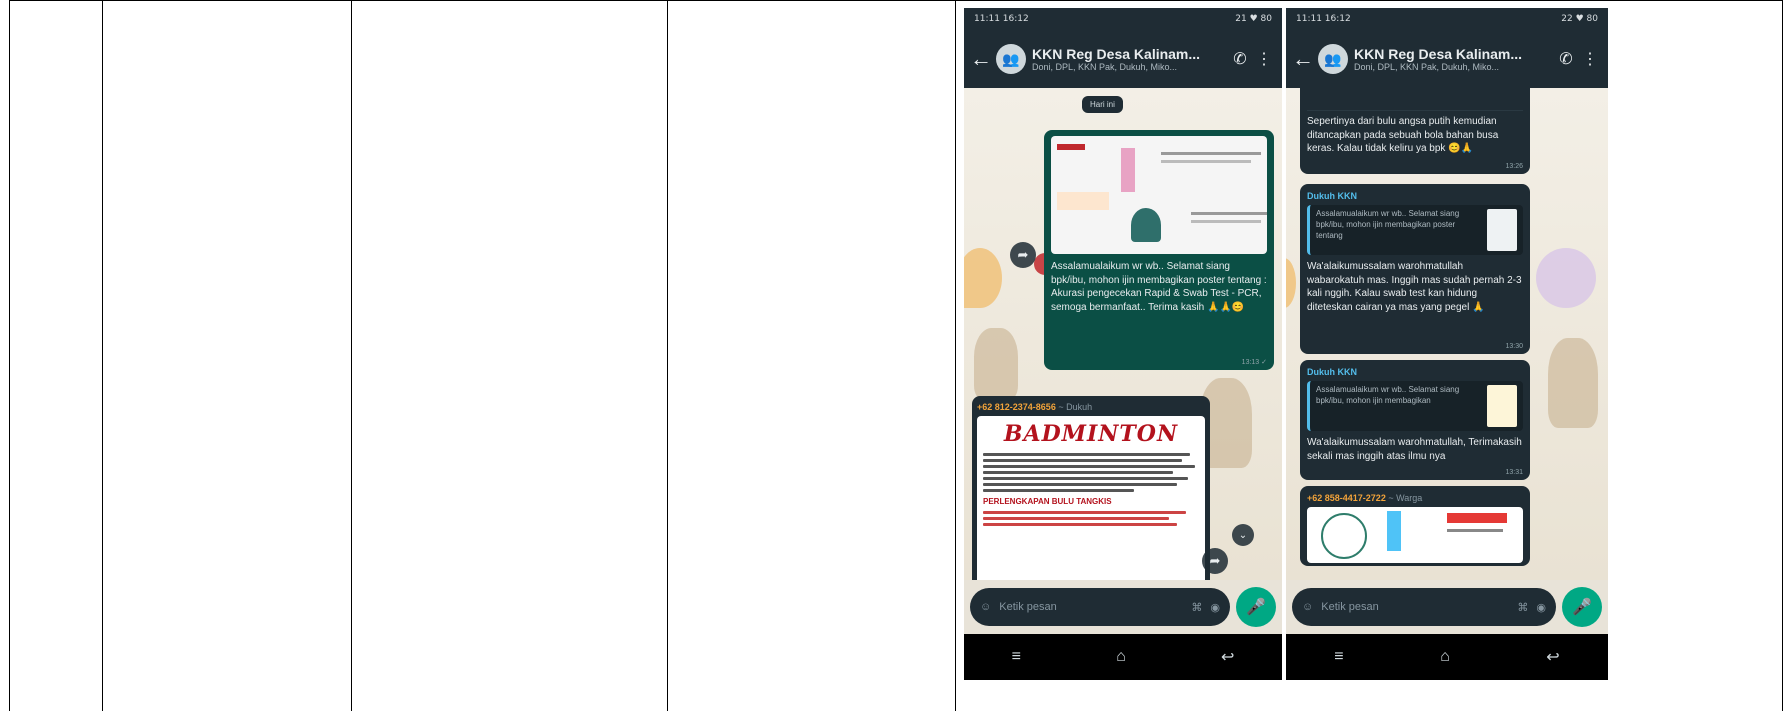 Image resolution: width=1792 pixels, height=711 pixels. What do you see at coordinates (1016, 407) in the screenshot?
I see `sender-phone: +62 812-2374-8656` at bounding box center [1016, 407].